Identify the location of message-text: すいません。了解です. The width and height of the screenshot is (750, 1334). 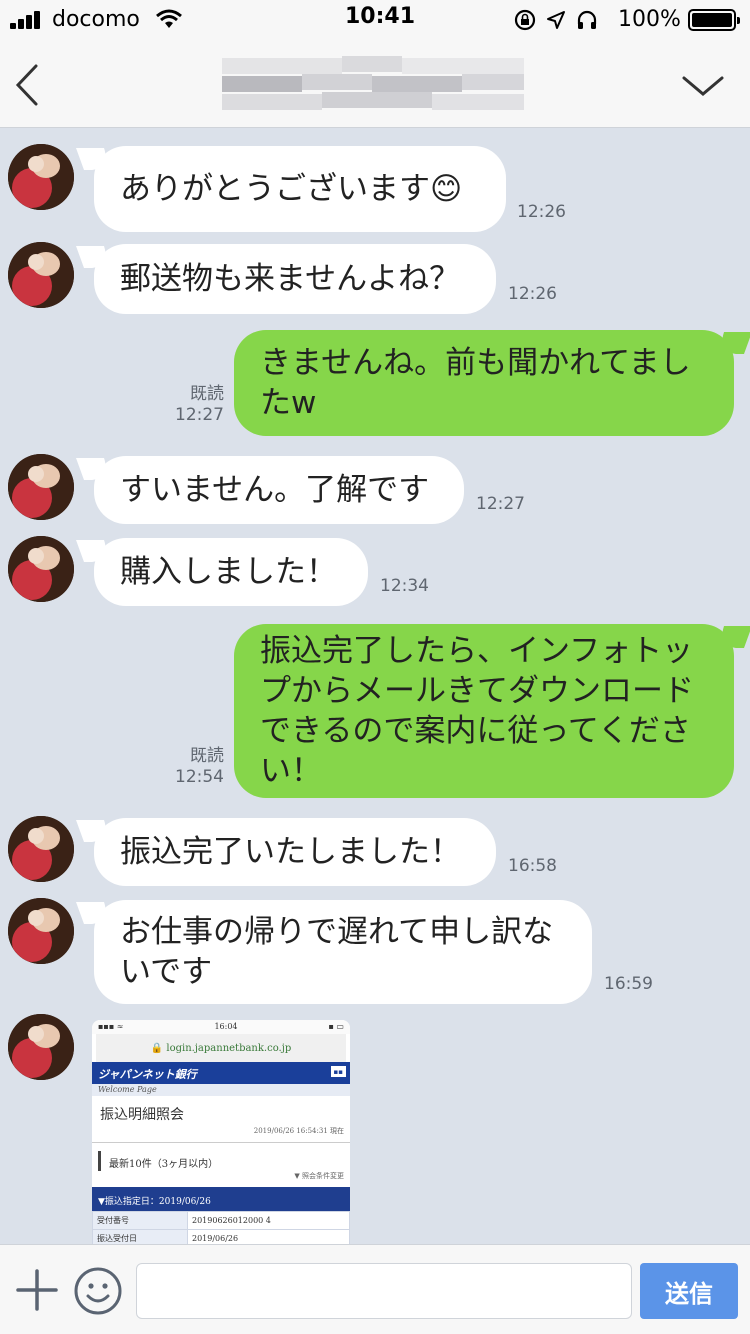
(275, 490).